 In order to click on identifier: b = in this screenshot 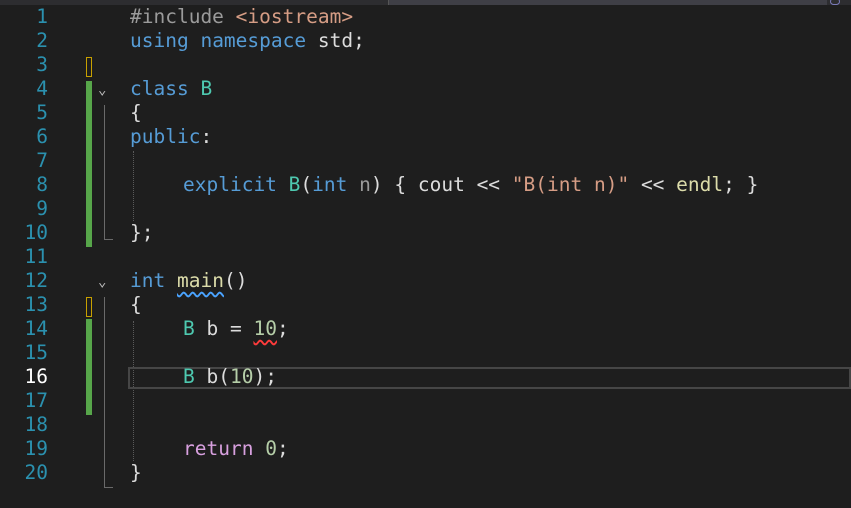, I will do `click(224, 328)`.